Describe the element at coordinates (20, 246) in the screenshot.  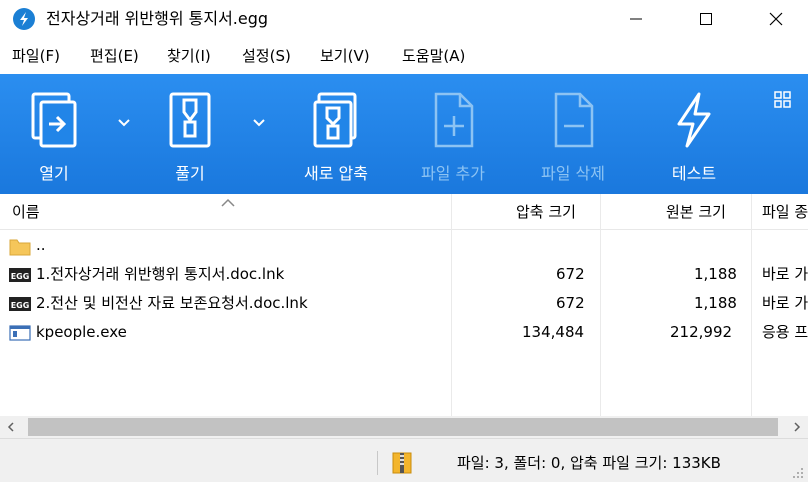
I see `folder-icon` at that location.